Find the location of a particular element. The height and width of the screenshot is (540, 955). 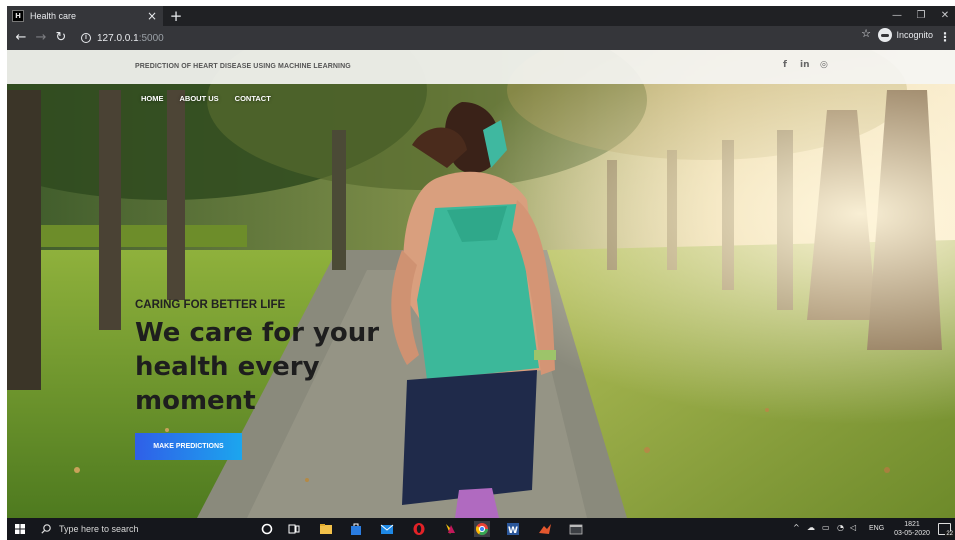

hero-headline: We care for your health every moment is located at coordinates (257, 367).